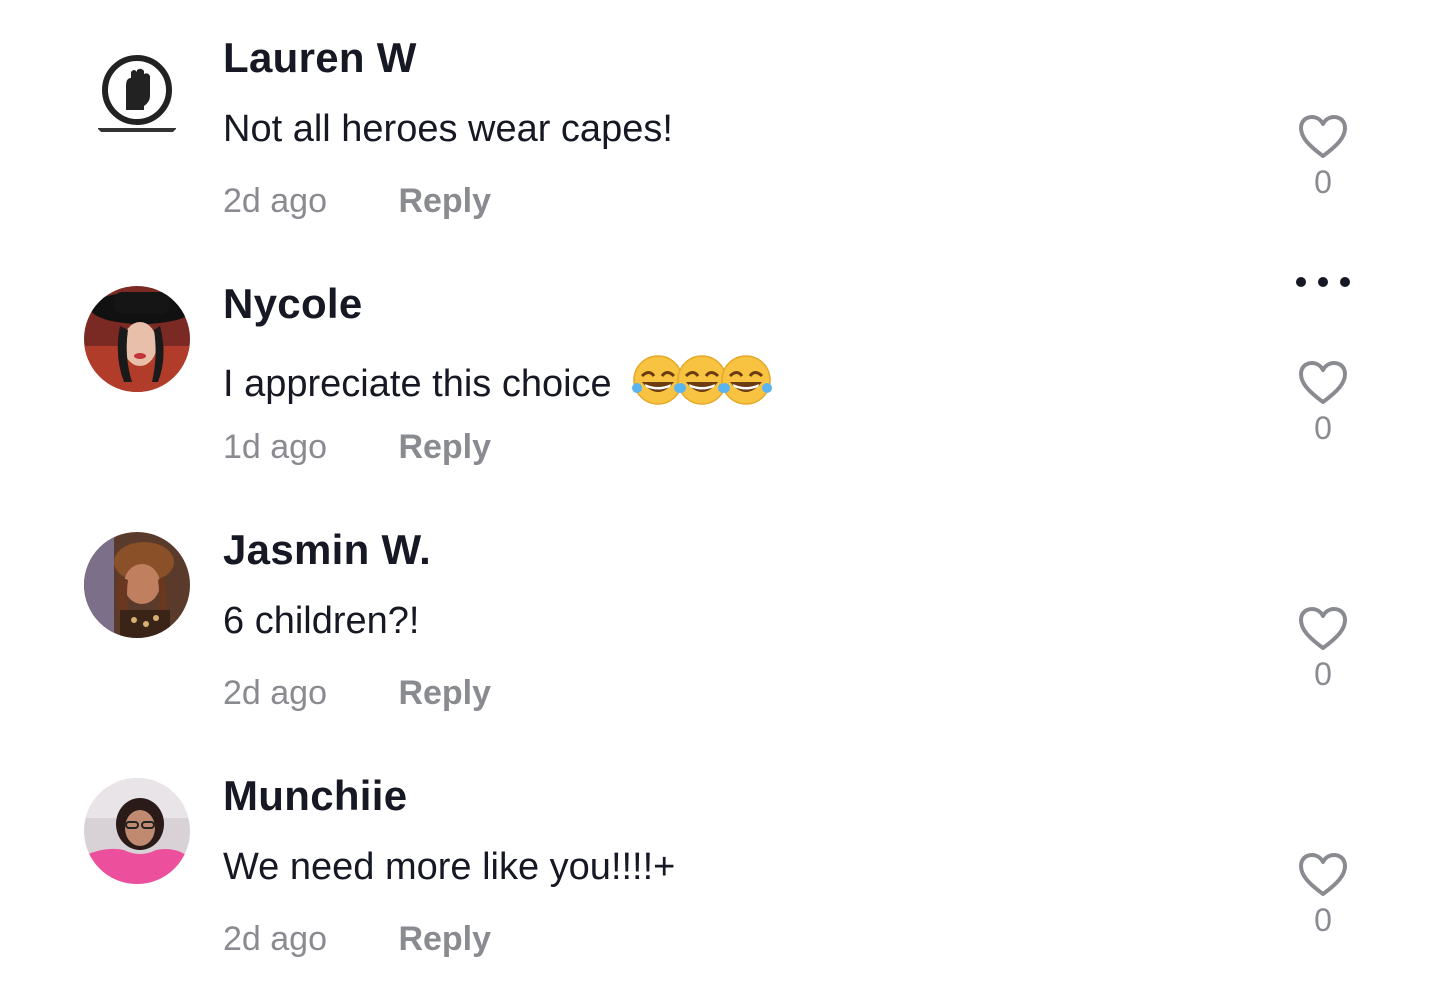 This screenshot has width=1434, height=1000. I want to click on comment-timestamp: 1d ago, so click(275, 447).